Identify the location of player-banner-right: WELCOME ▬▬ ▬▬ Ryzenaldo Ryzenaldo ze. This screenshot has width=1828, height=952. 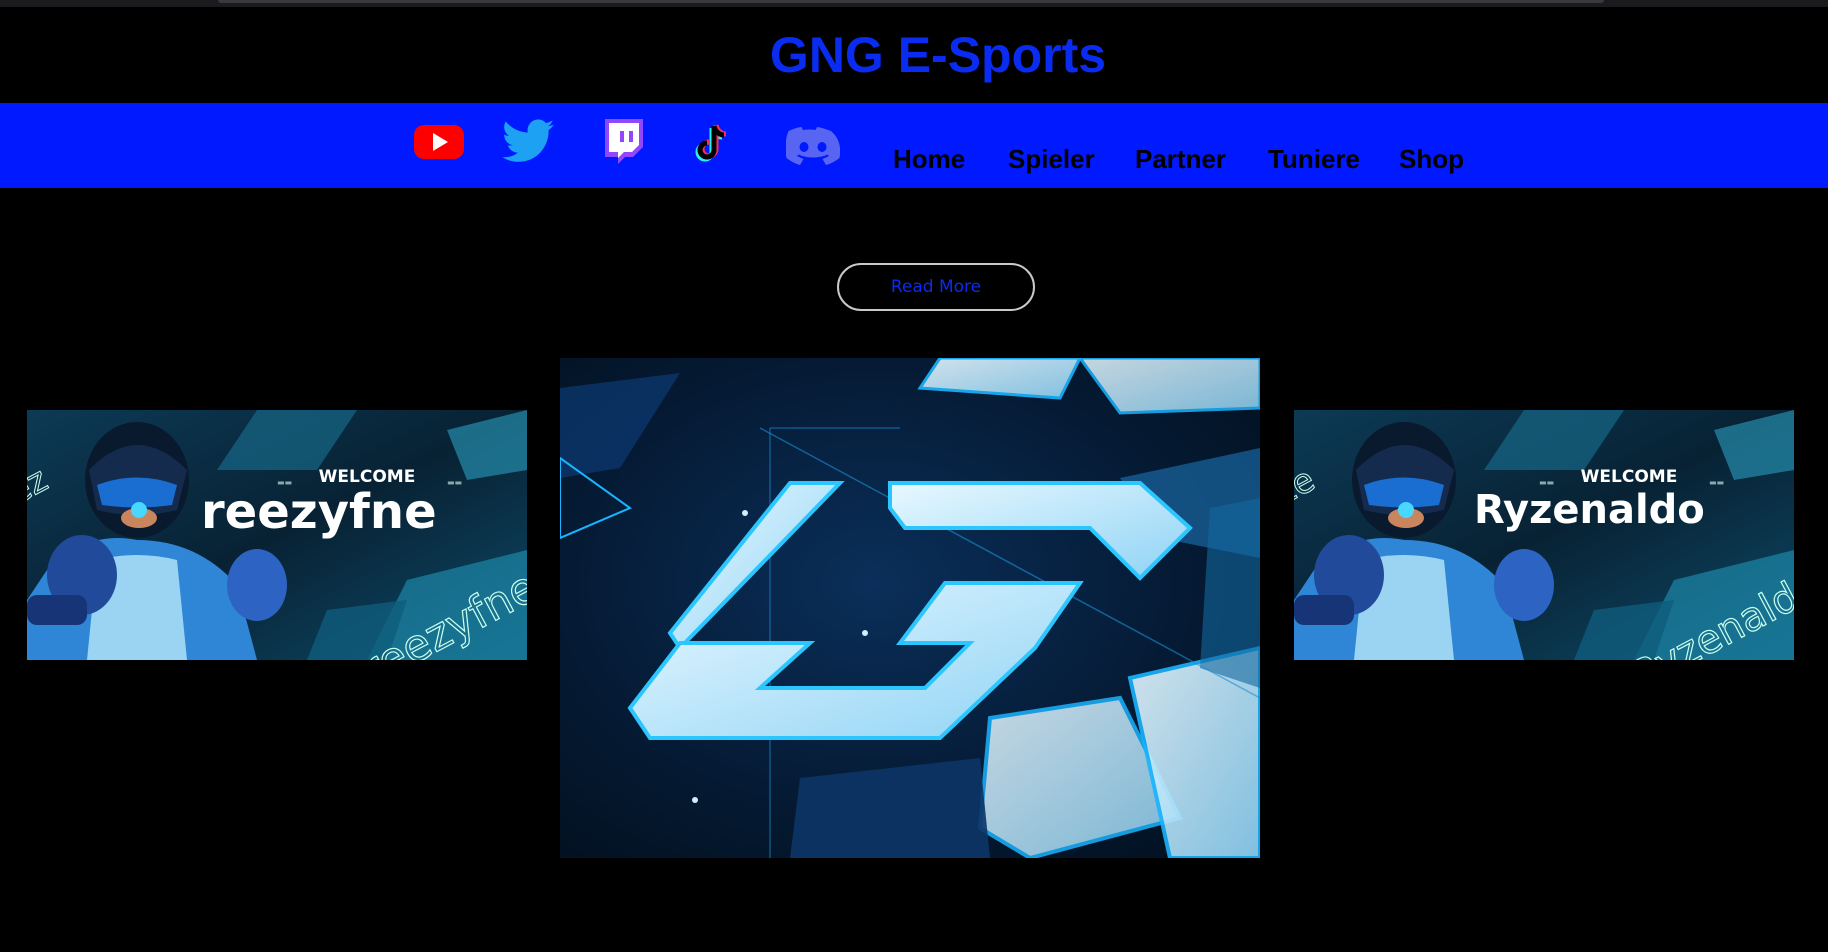
(1544, 535).